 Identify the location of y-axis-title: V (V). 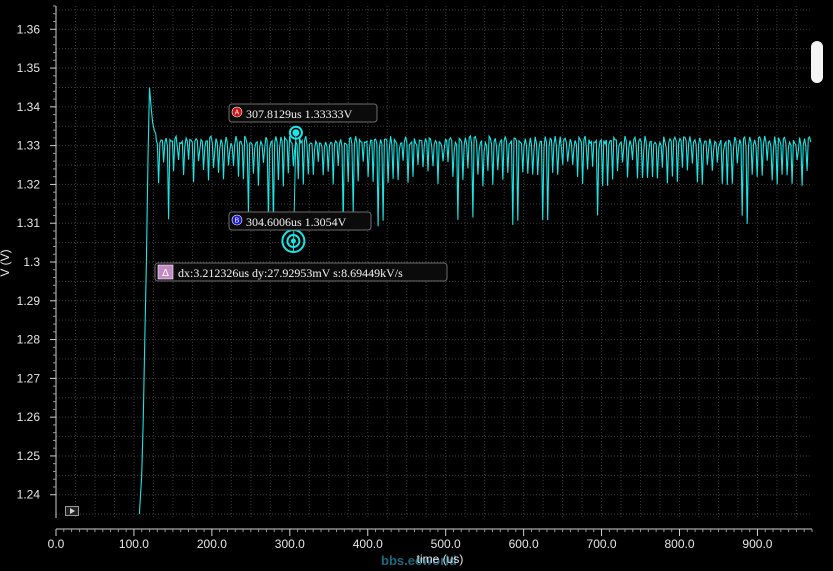
(6, 262).